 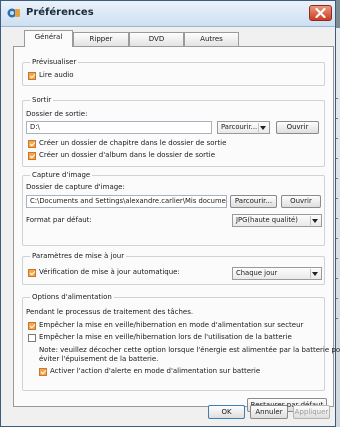 I want to click on dossier-capture-label: Dossier de capture d'image:, so click(x=75, y=187).